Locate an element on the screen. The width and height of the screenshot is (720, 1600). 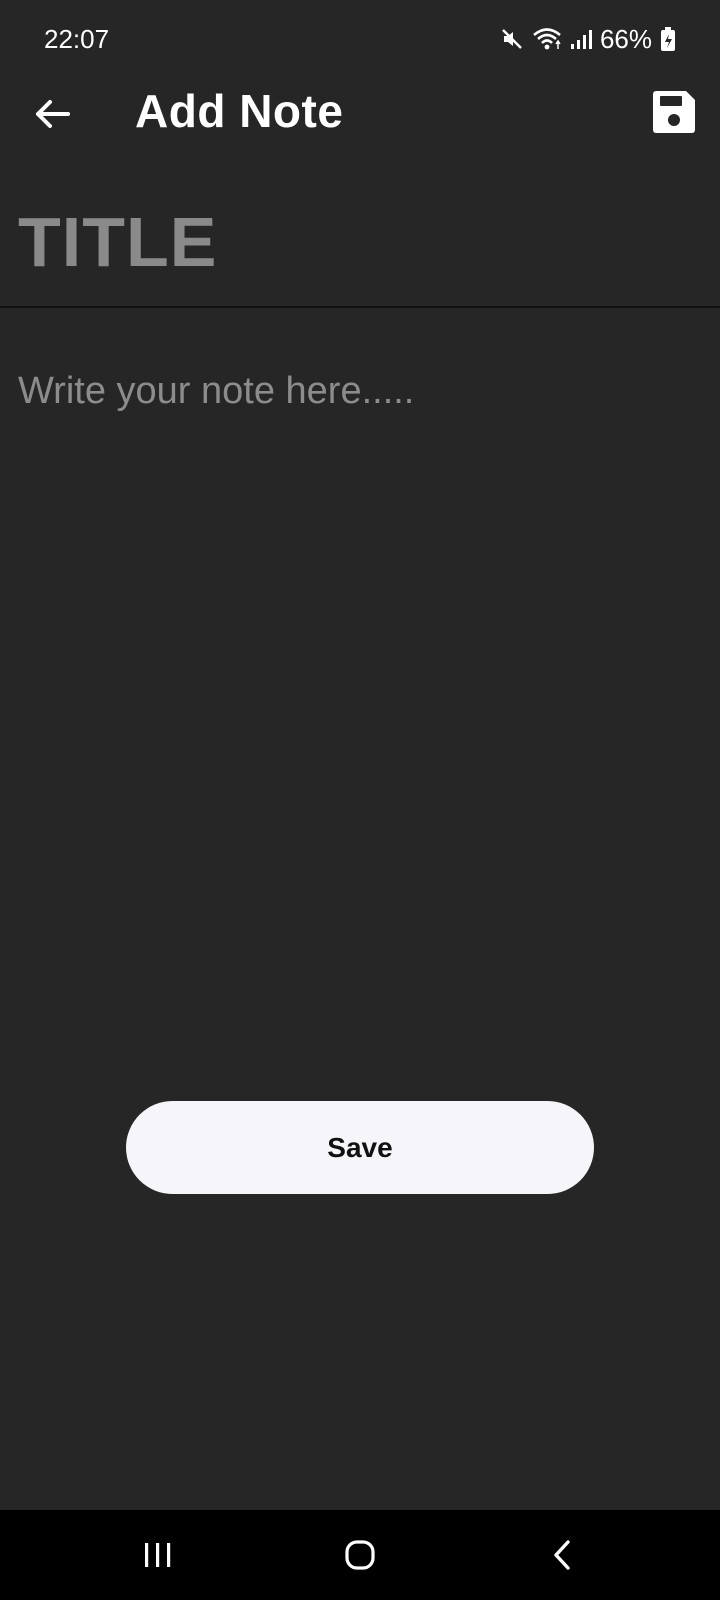
home-icon is located at coordinates (360, 1557).